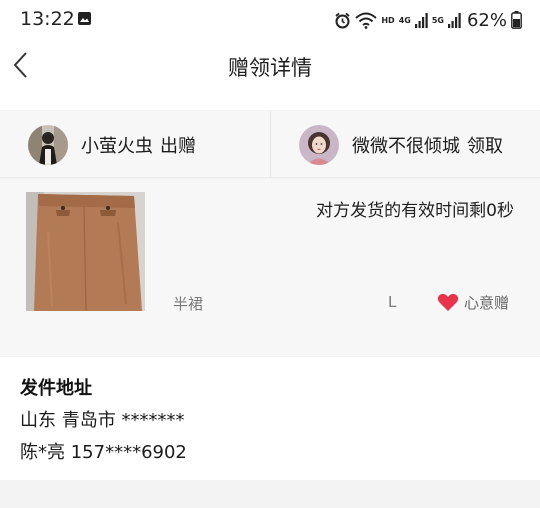 The height and width of the screenshot is (508, 540). What do you see at coordinates (47, 19) in the screenshot?
I see `status-time: 13:22` at bounding box center [47, 19].